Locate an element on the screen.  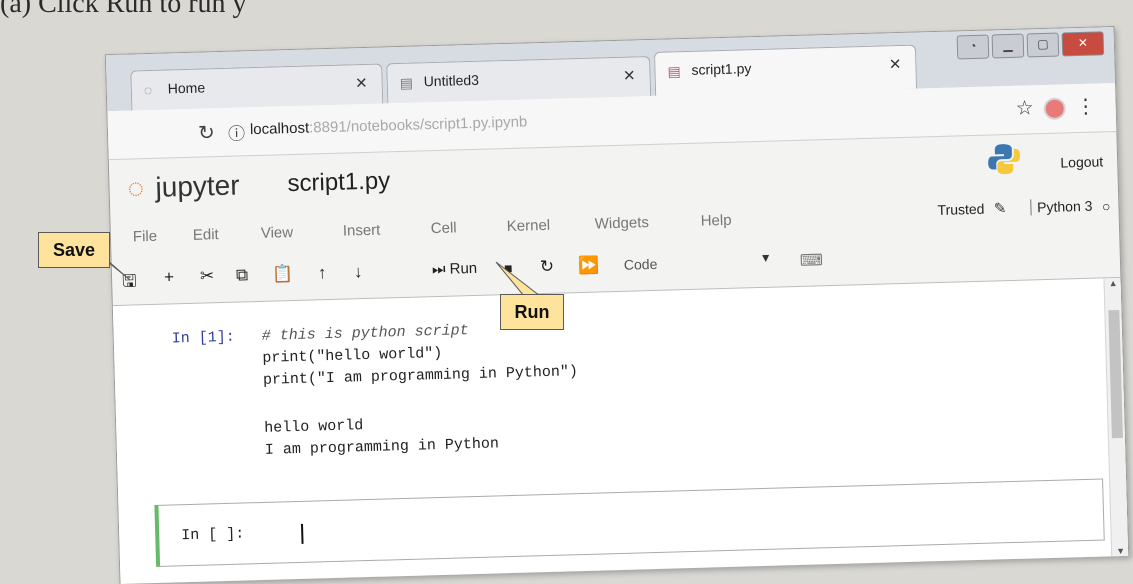
run-callout: Run is located at coordinates (532, 312).